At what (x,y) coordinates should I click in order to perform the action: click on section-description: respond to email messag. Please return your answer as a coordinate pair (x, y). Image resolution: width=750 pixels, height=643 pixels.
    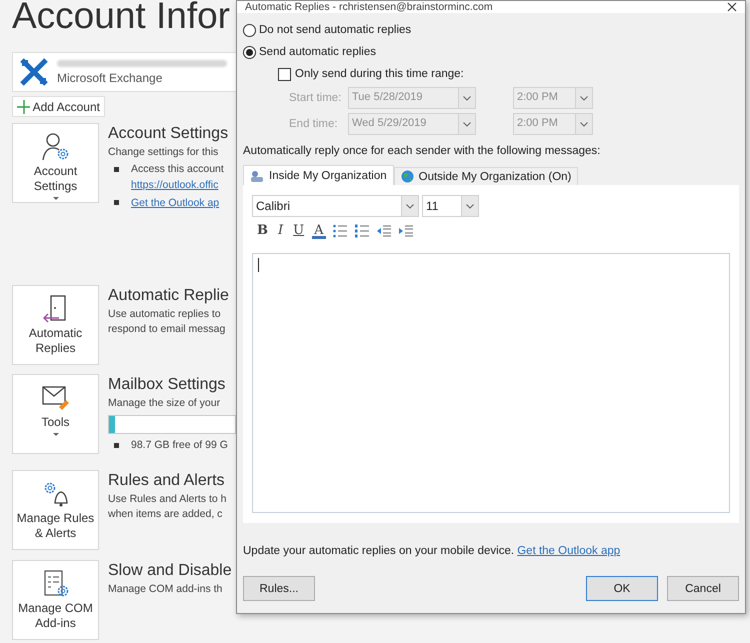
    Looking at the image, I should click on (167, 329).